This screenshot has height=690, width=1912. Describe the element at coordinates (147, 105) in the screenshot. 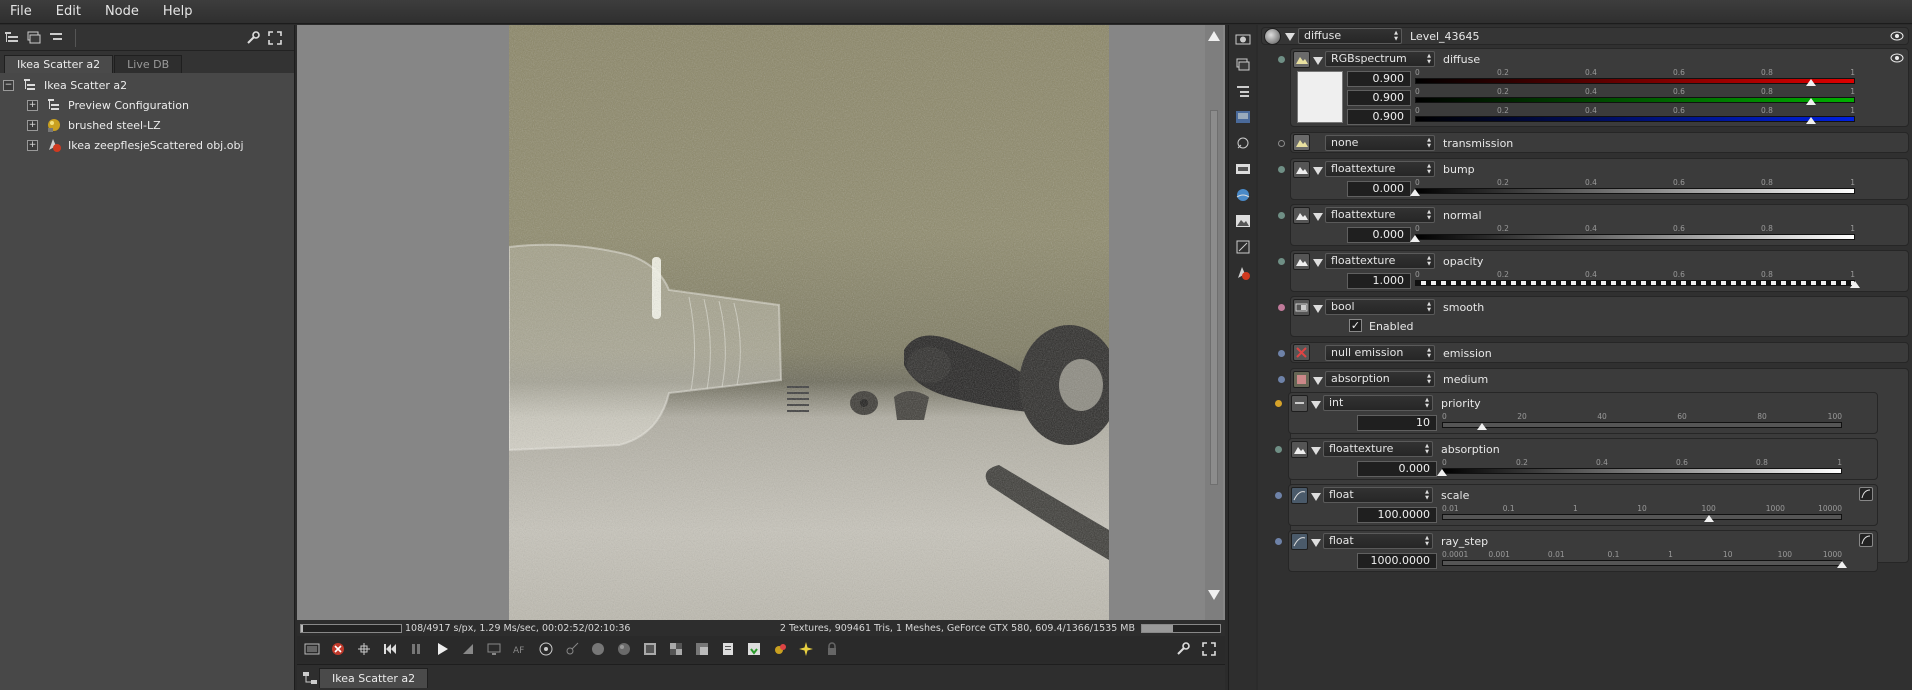

I see `tree-item-preview-configuration: + Preview Configuration` at that location.